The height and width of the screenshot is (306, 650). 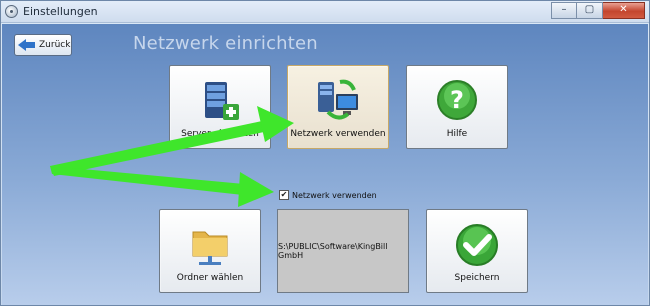 I want to click on help-label: Hilfe, so click(x=457, y=134).